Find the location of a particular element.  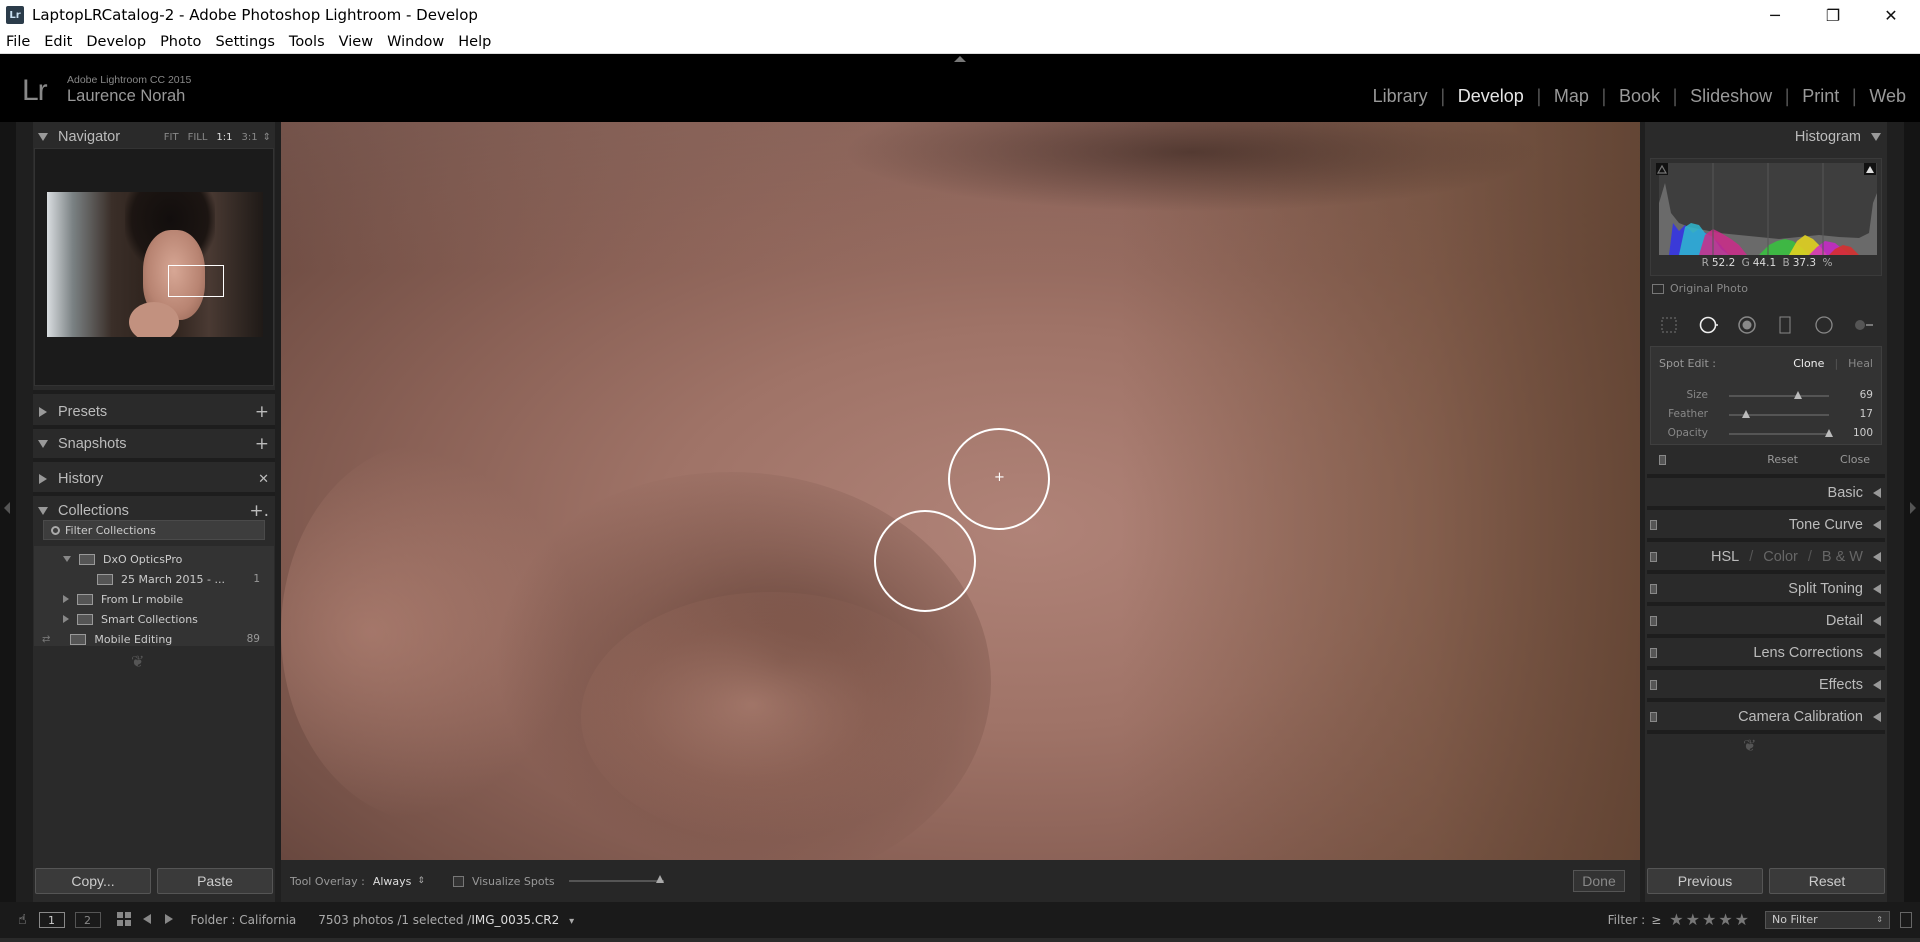

visualize-spots-checkbox is located at coordinates (458, 881).